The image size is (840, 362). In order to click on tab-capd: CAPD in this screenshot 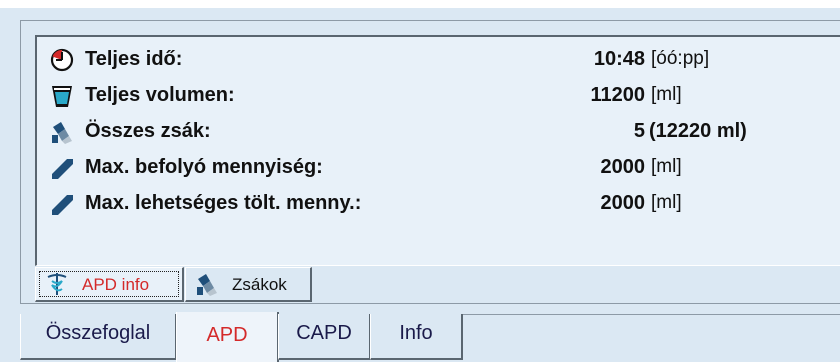, I will do `click(324, 337)`.